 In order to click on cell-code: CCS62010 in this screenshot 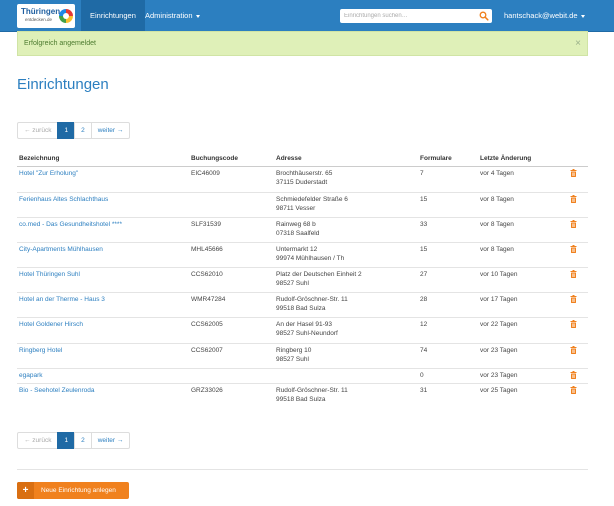, I will do `click(231, 279)`.